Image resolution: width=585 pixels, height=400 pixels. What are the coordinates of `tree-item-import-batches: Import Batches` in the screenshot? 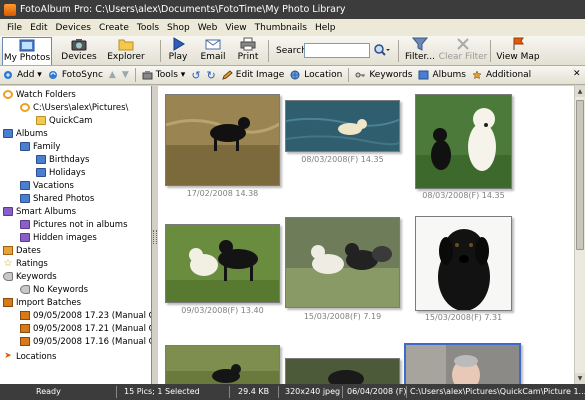 It's located at (42, 302).